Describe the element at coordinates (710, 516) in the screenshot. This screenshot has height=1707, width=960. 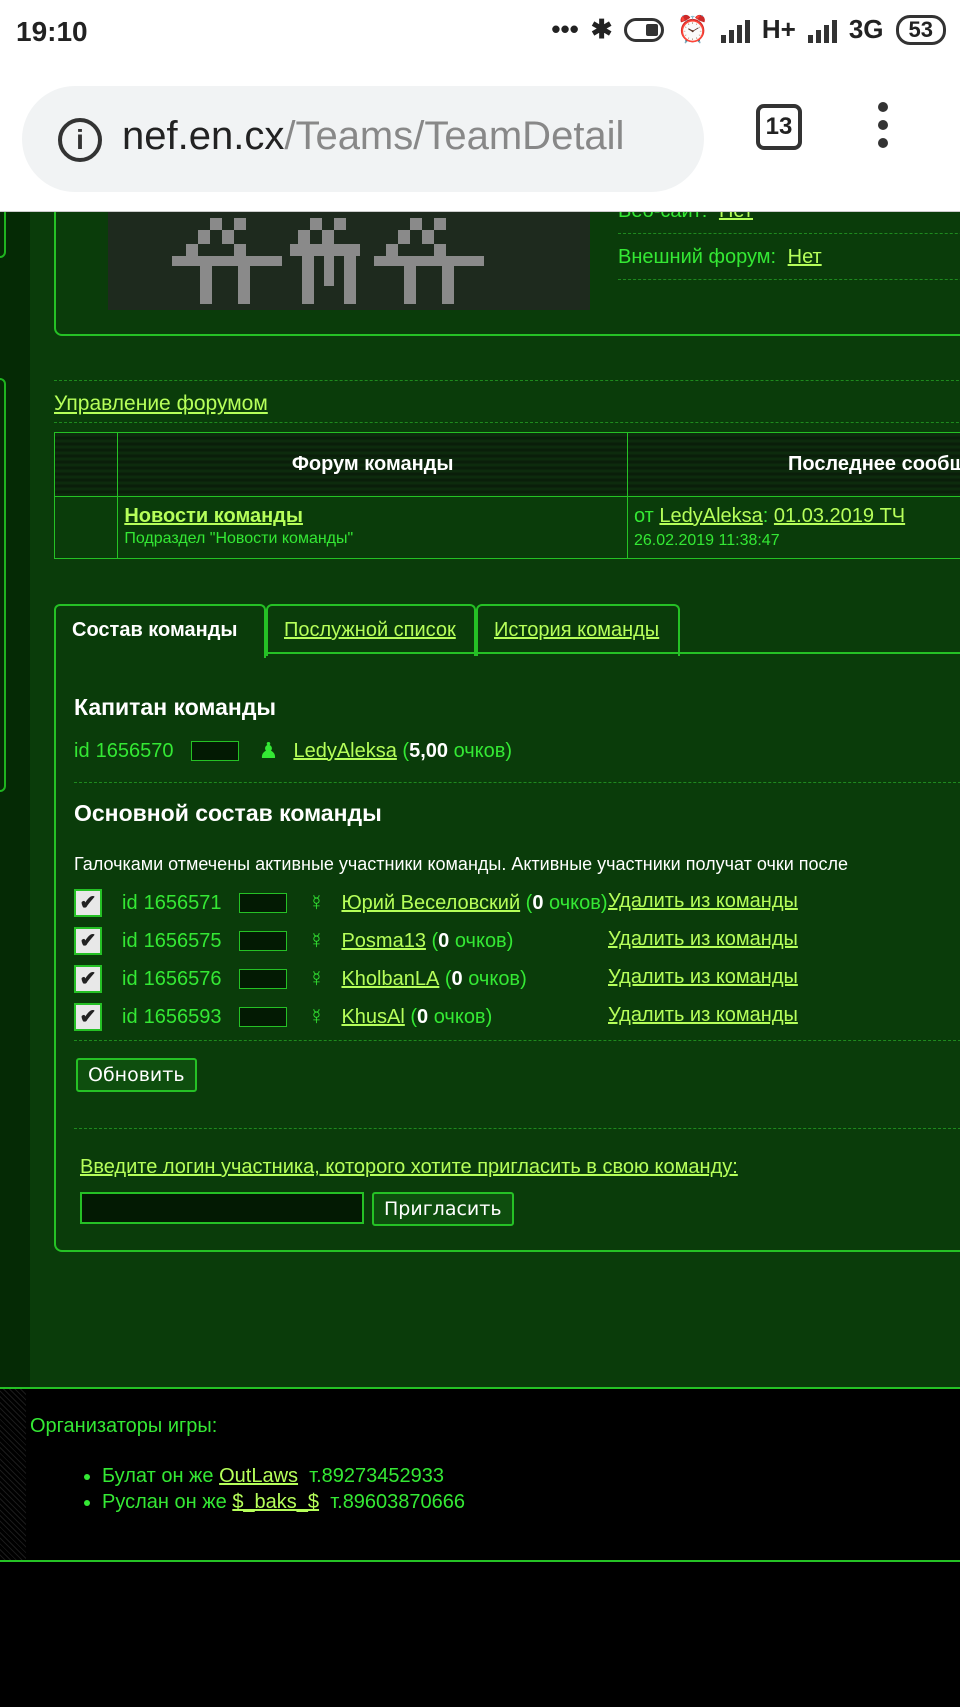
I see `last-post-user-link: LedyAleksa` at that location.